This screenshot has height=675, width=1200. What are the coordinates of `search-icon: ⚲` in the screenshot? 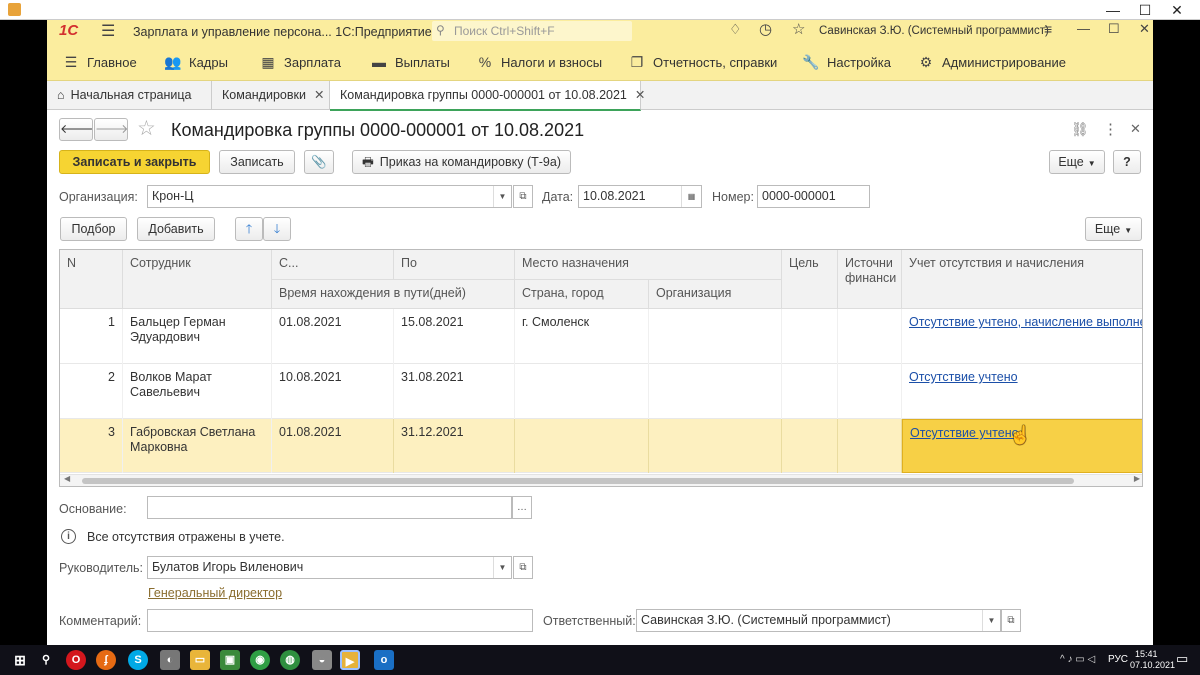 It's located at (46, 660).